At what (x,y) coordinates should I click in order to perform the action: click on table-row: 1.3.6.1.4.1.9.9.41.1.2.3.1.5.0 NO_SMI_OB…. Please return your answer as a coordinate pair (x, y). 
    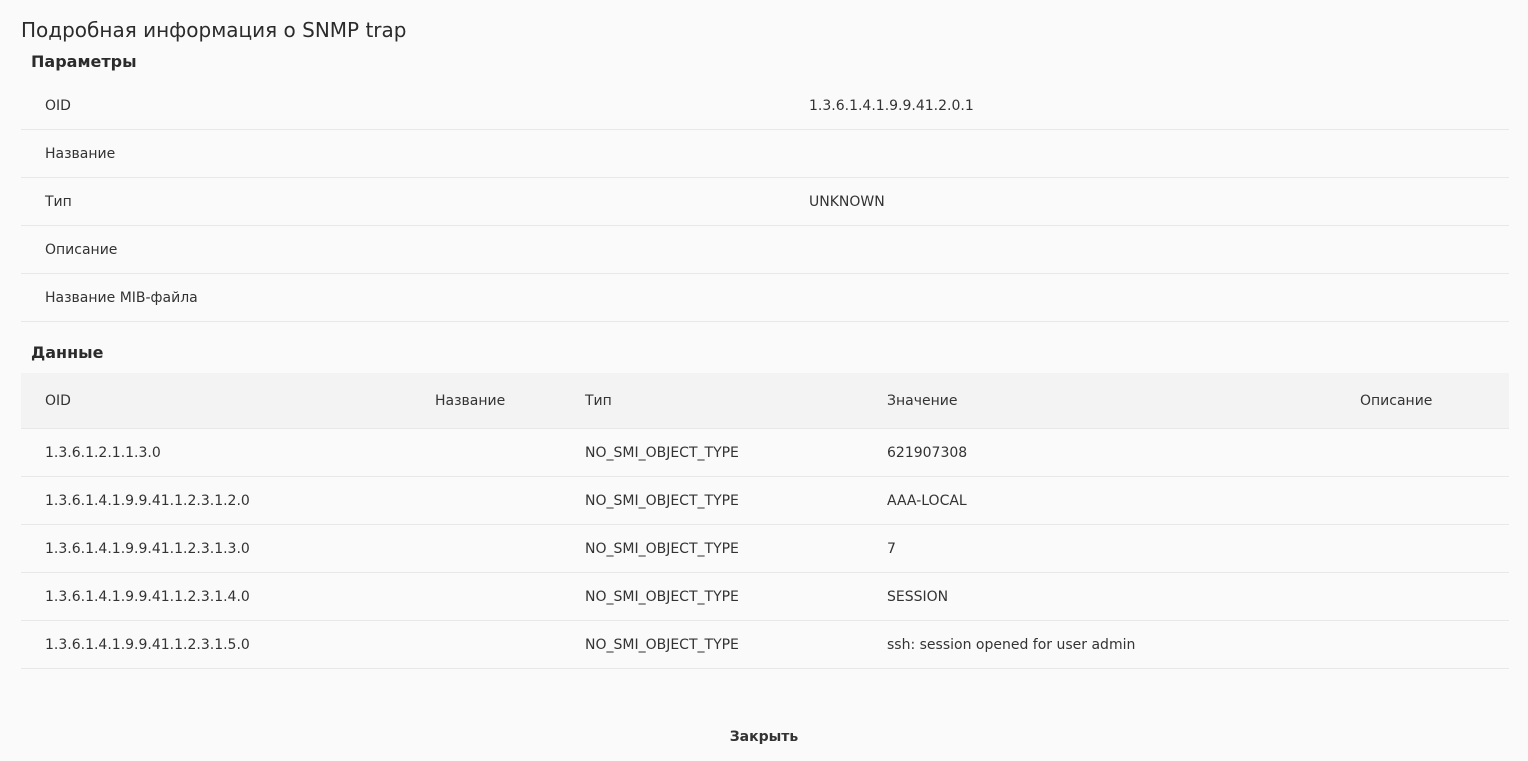
    Looking at the image, I should click on (765, 645).